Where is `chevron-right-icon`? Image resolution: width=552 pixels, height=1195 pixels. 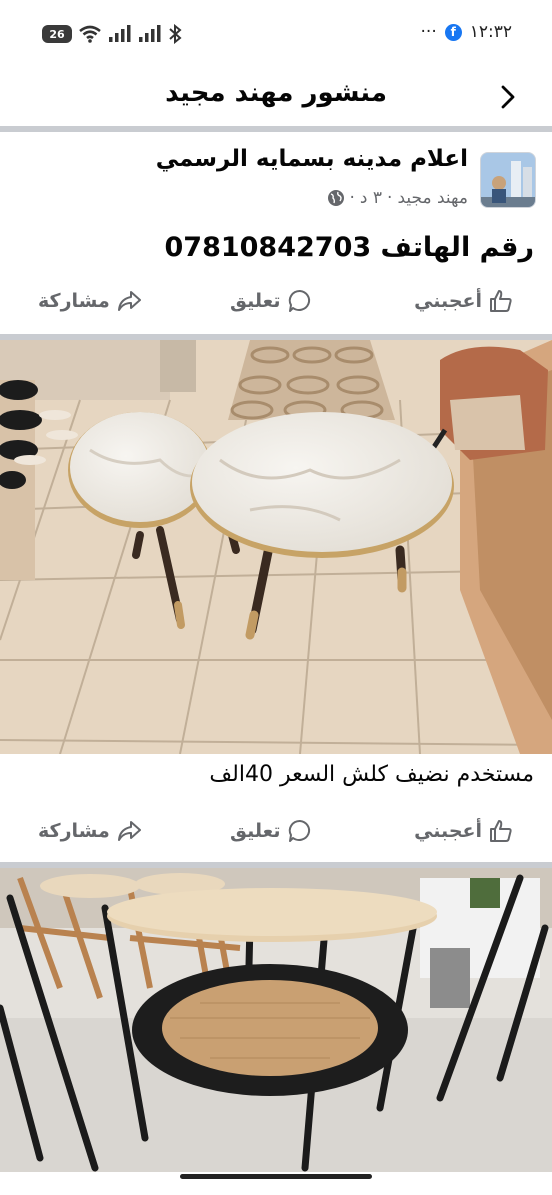
chevron-right-icon is located at coordinates (507, 97).